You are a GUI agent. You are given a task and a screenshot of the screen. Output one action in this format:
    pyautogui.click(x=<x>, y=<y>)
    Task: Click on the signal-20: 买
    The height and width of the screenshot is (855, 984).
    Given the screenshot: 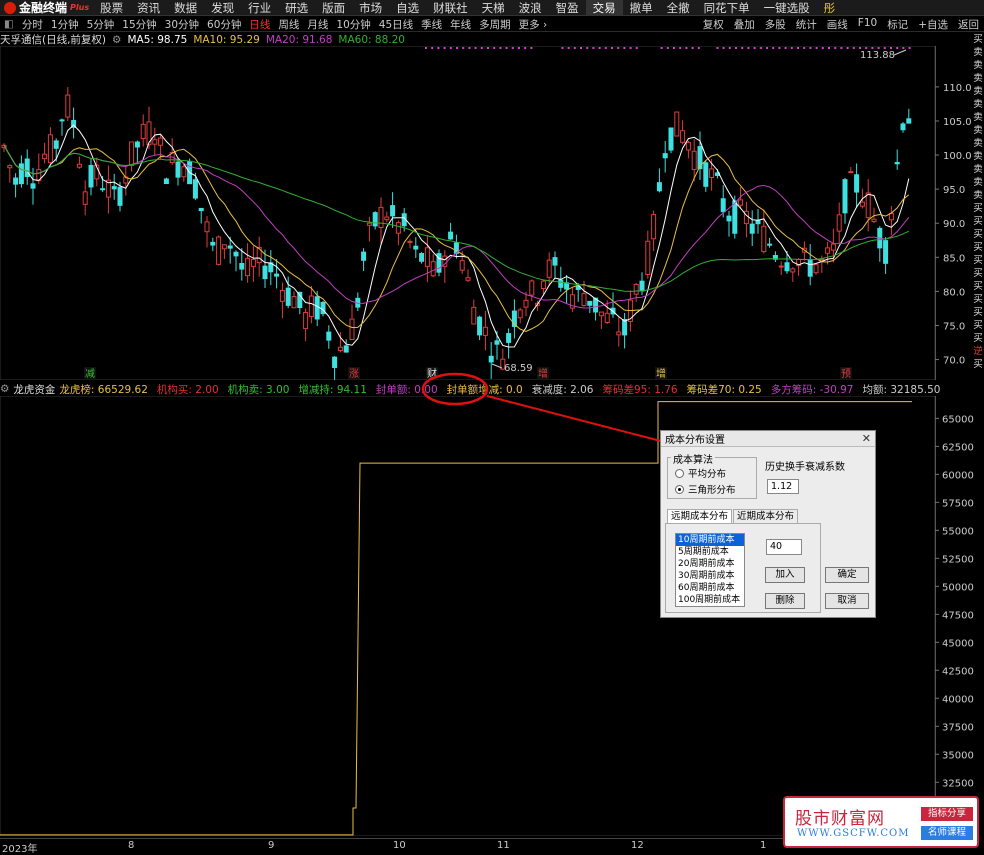 What is the action you would take?
    pyautogui.click(x=978, y=299)
    